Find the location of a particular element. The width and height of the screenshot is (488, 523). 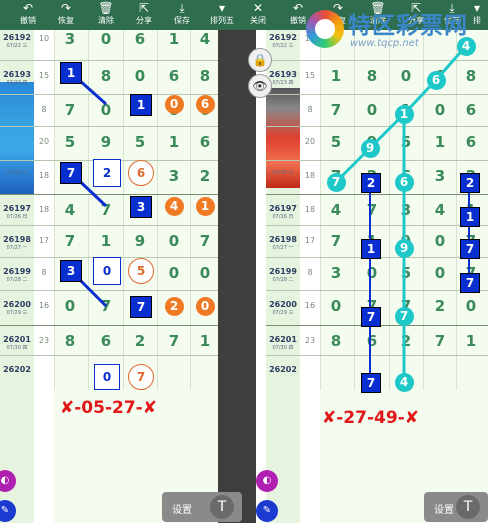

close-icon: ✕ is located at coordinates (258, 8).